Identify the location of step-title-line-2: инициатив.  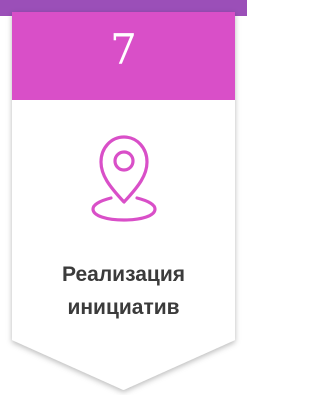
(123, 307).